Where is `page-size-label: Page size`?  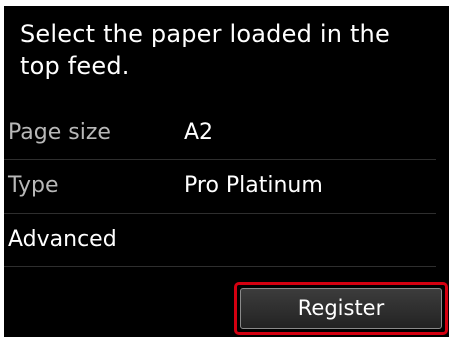 page-size-label: Page size is located at coordinates (59, 132).